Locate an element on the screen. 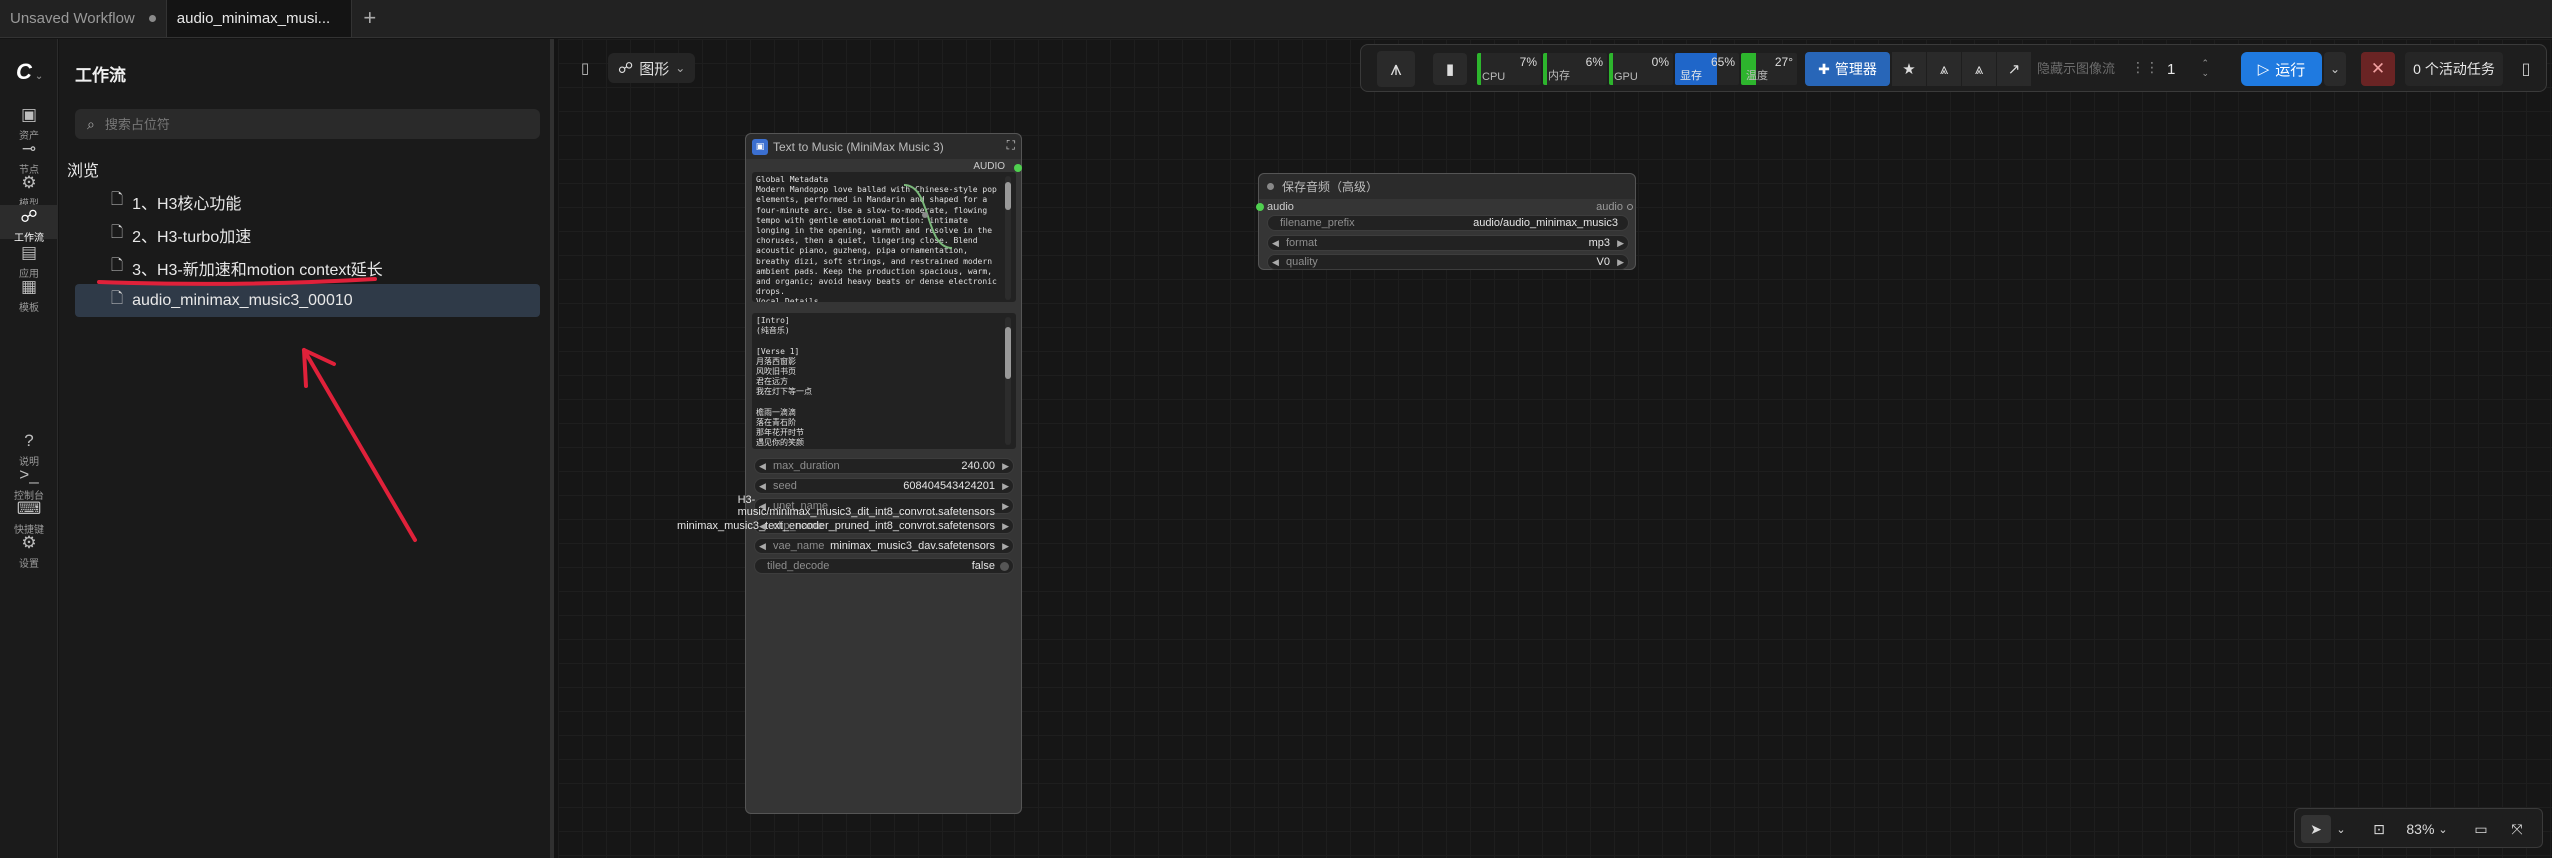 This screenshot has height=858, width=2552. rail-item-templates: ▦ 模板 is located at coordinates (29, 295).